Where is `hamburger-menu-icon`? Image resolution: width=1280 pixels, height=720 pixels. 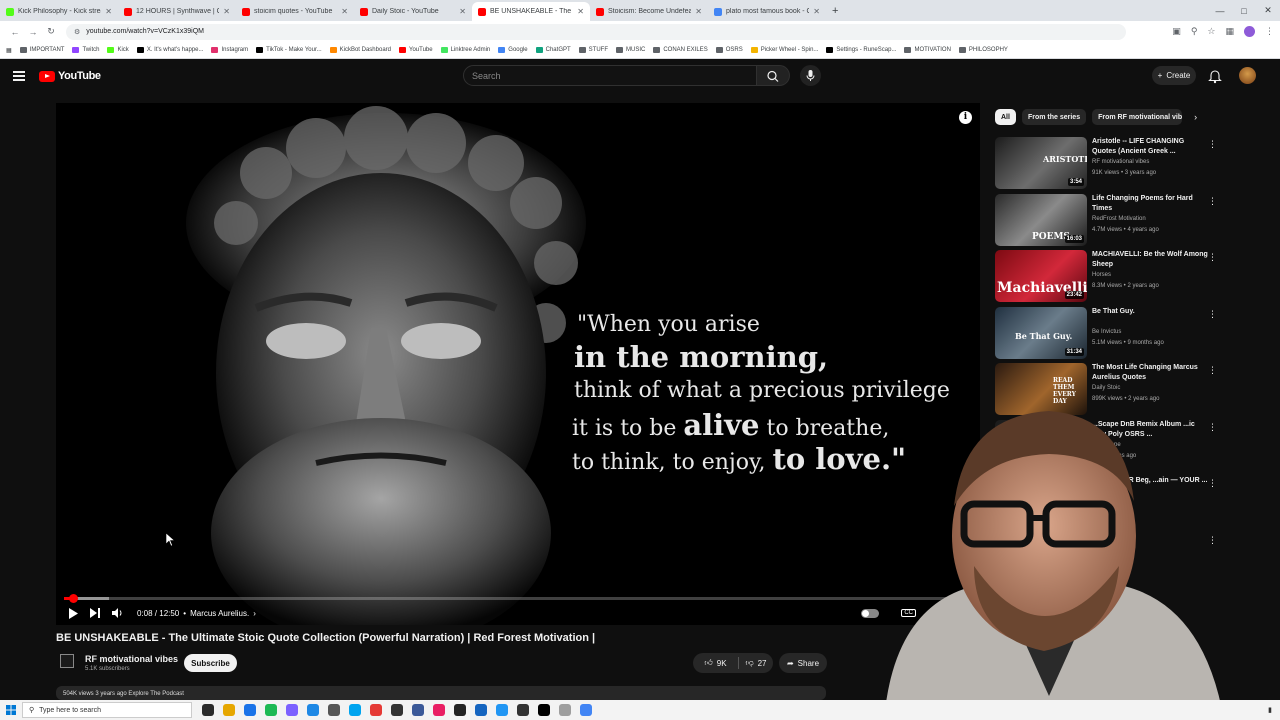
hamburger-menu-icon is located at coordinates (19, 76).